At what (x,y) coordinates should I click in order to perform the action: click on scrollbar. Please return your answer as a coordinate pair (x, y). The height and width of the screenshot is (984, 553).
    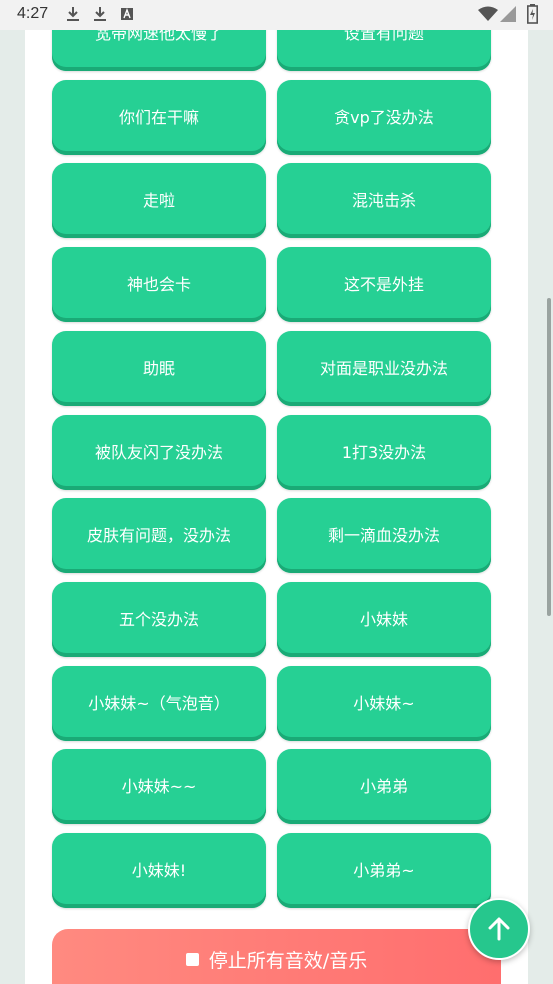
    Looking at the image, I should click on (549, 457).